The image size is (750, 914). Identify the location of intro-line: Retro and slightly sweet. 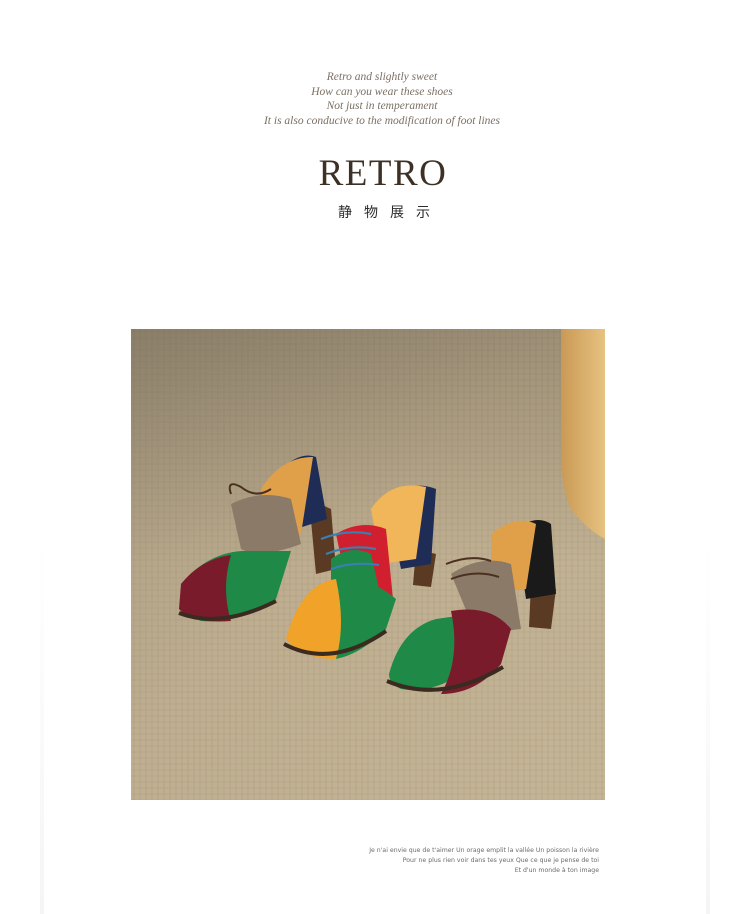
(382, 77).